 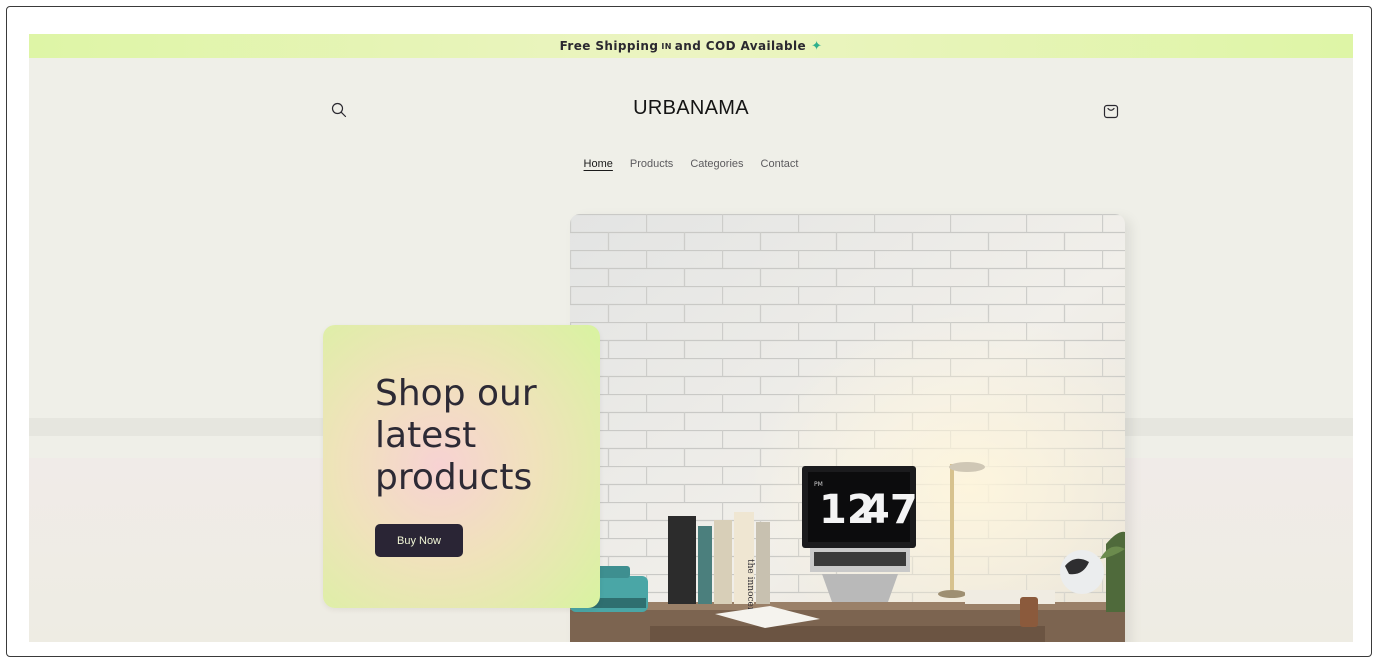 What do you see at coordinates (609, 46) in the screenshot?
I see `announcement-text-before: Free Shipping` at bounding box center [609, 46].